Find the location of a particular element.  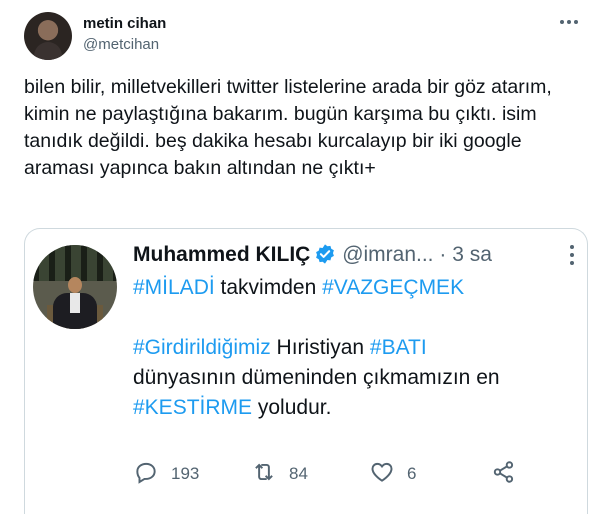

retweet-count: 84 is located at coordinates (298, 473).